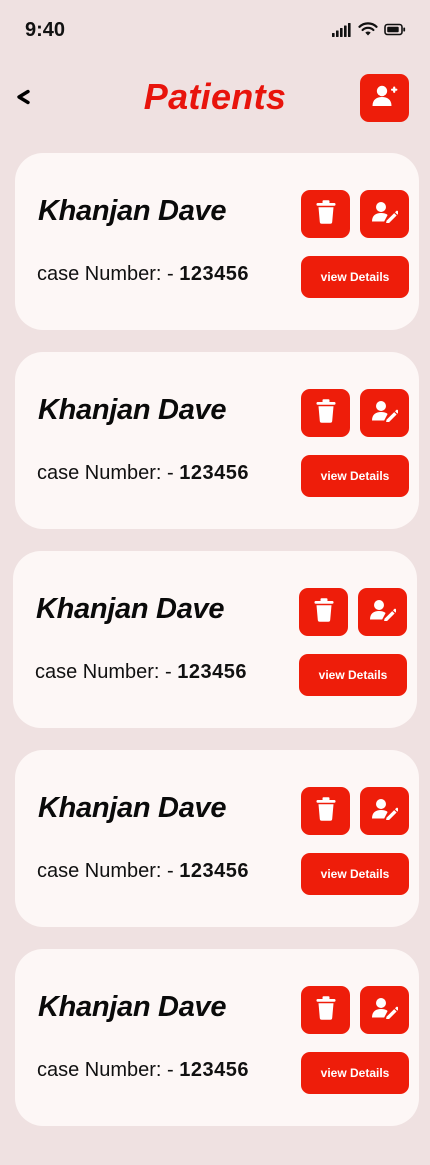  What do you see at coordinates (215, 98) in the screenshot?
I see `header: Patients` at bounding box center [215, 98].